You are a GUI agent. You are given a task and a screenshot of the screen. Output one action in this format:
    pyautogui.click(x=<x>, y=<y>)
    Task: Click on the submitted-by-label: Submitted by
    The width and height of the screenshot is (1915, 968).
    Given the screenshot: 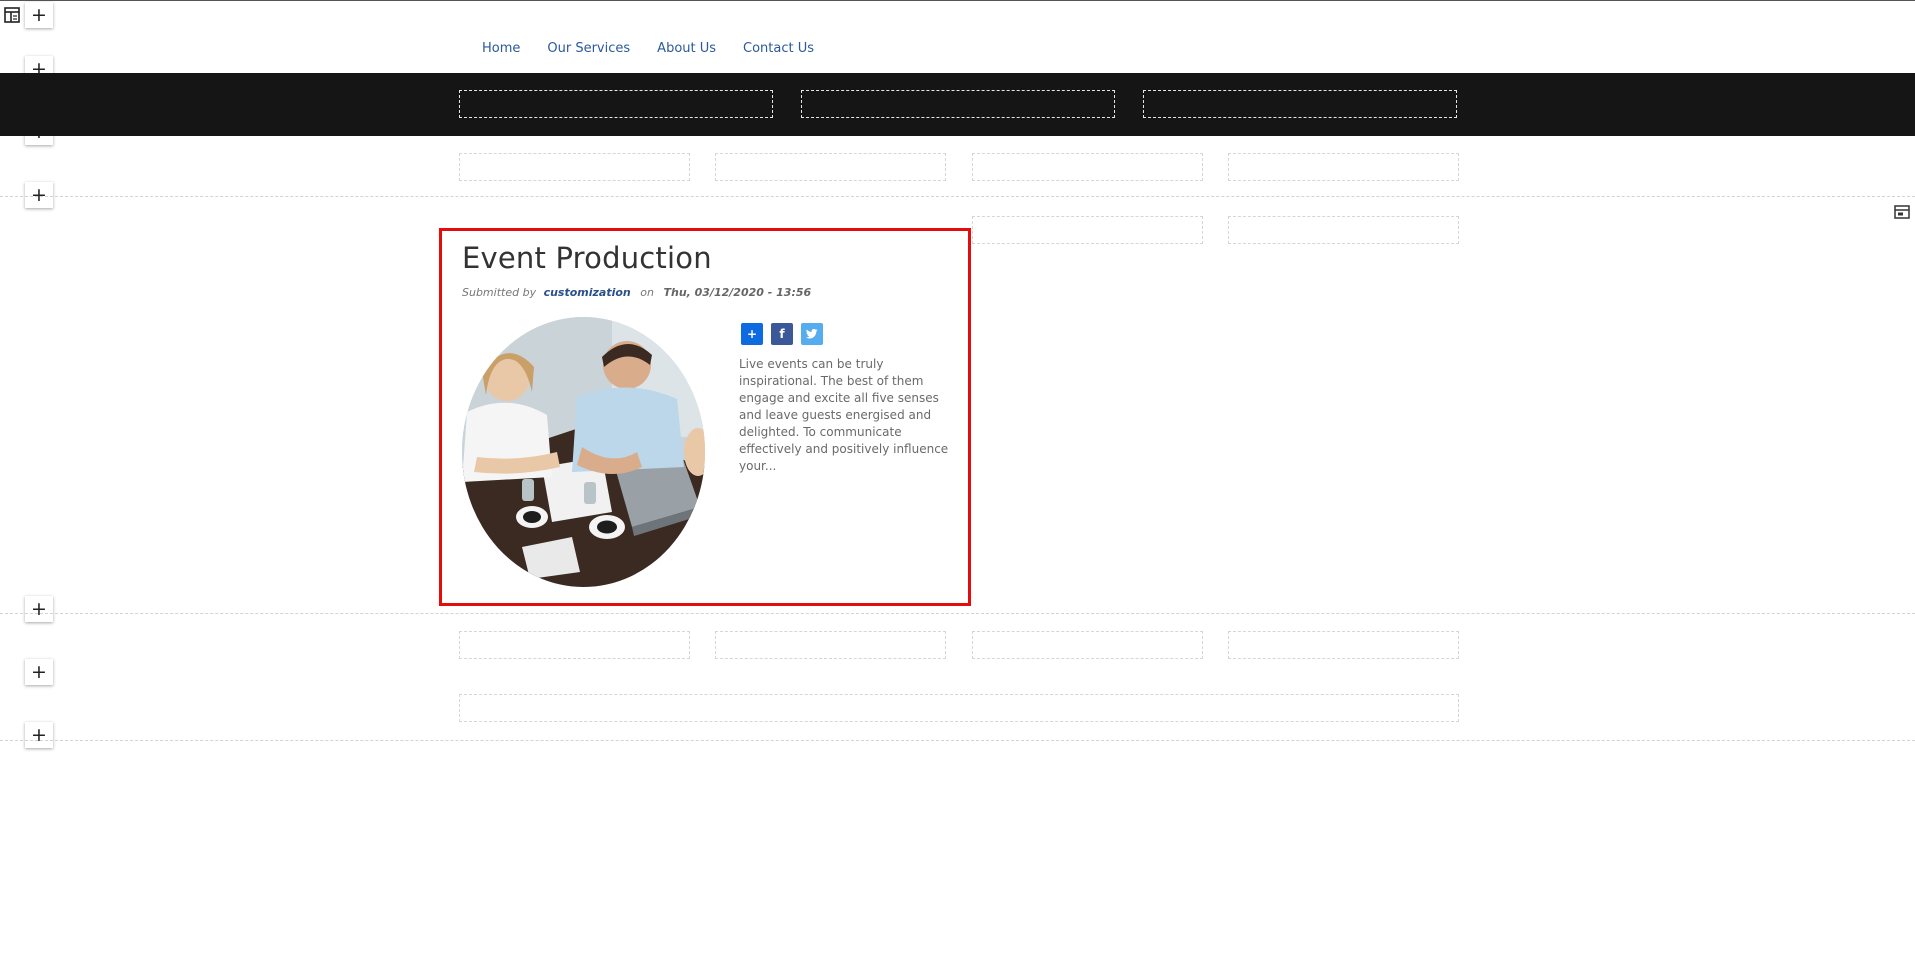 What is the action you would take?
    pyautogui.click(x=499, y=292)
    